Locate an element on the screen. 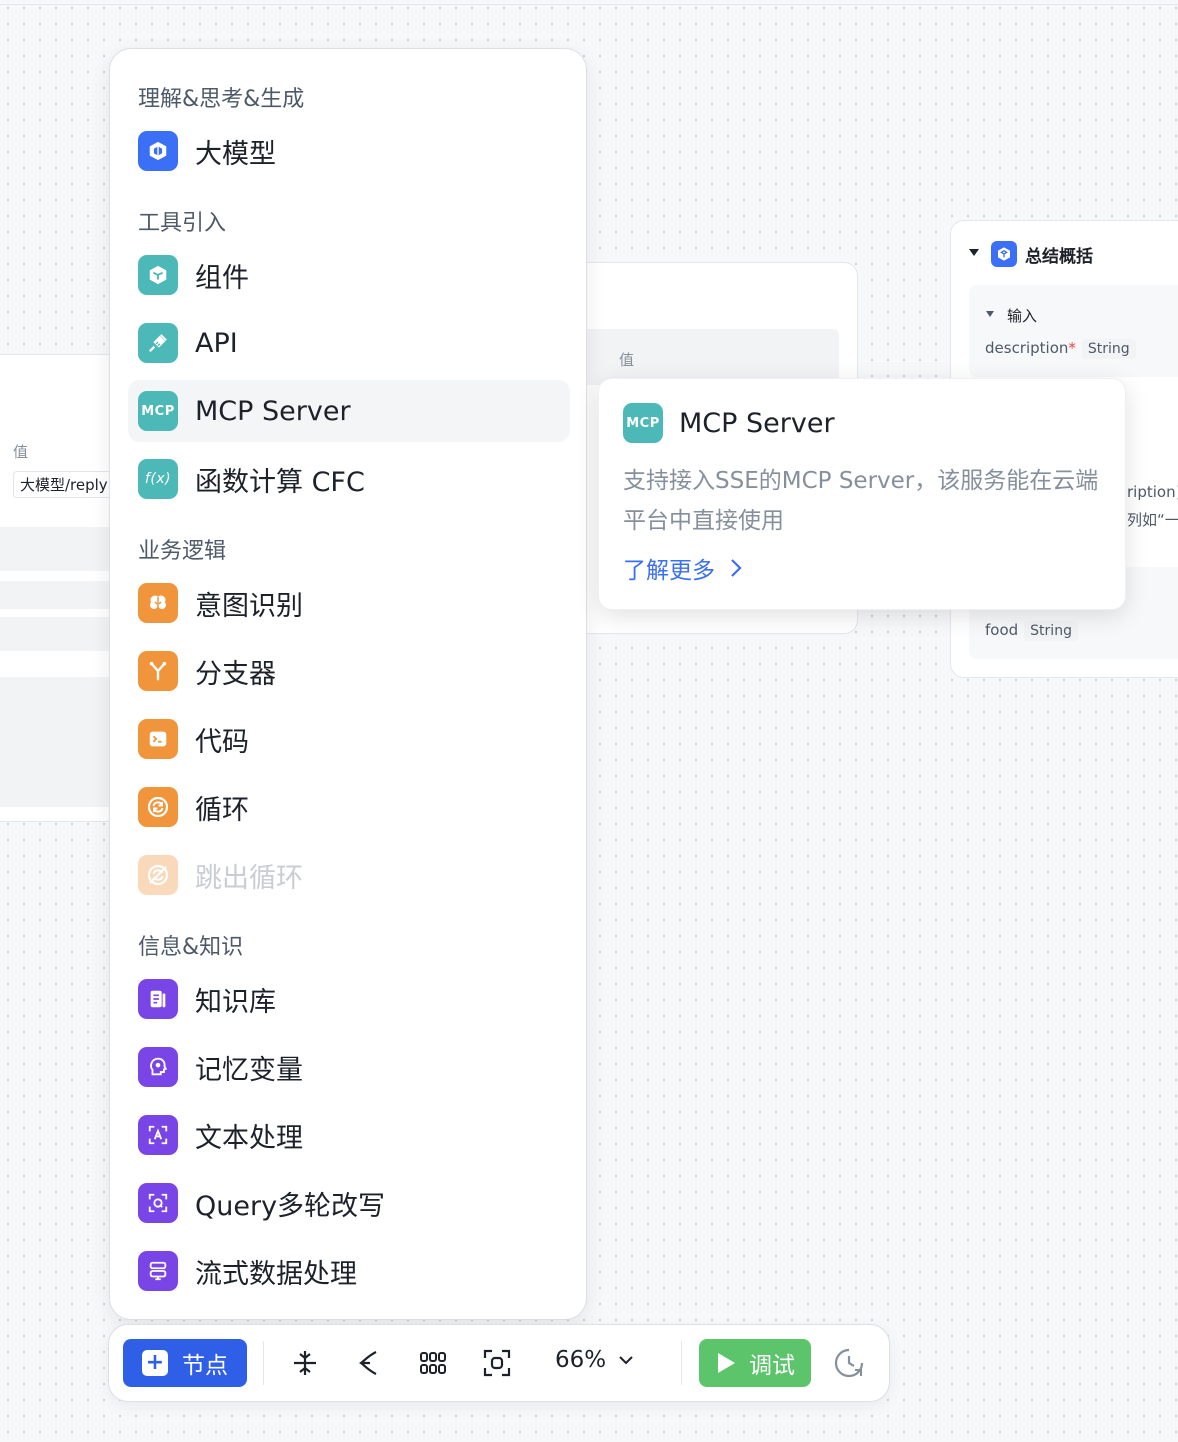 This screenshot has width=1178, height=1442. menu-item-mcp-server: MCP MCP Server is located at coordinates (349, 411).